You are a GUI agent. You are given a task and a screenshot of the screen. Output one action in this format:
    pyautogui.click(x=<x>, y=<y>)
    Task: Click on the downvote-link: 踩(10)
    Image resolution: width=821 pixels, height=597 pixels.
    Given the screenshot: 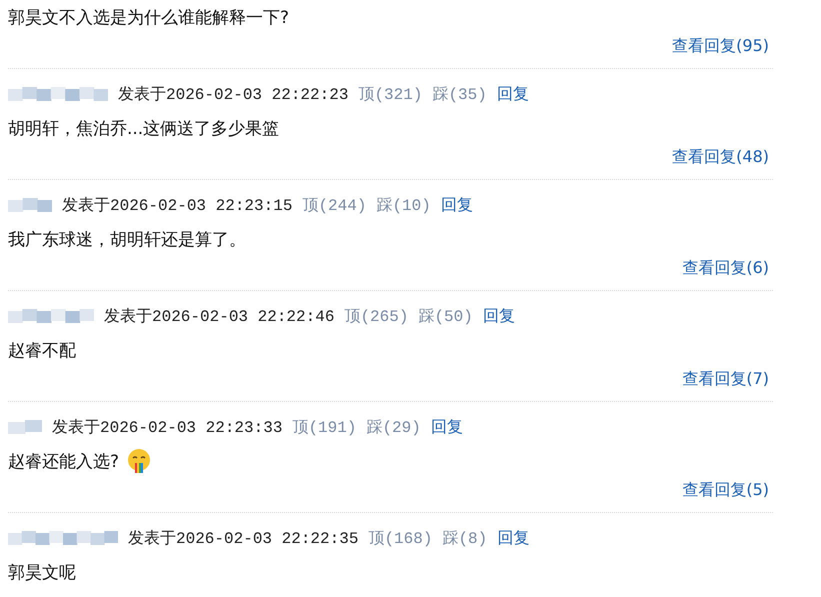 What is the action you would take?
    pyautogui.click(x=403, y=205)
    